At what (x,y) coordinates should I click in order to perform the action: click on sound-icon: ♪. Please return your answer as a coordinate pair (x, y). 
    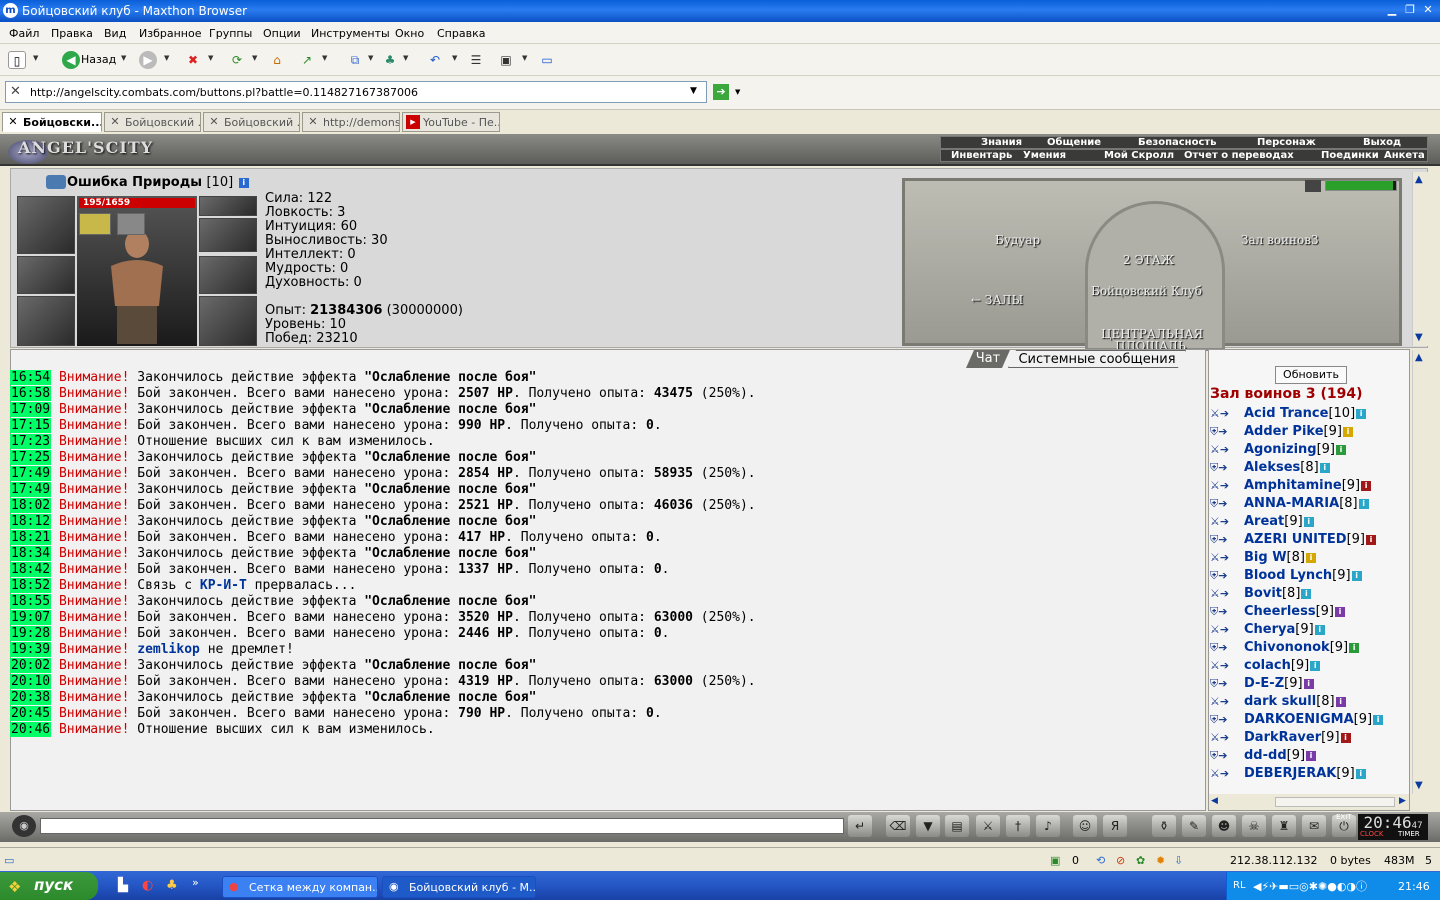
    Looking at the image, I should click on (1048, 826).